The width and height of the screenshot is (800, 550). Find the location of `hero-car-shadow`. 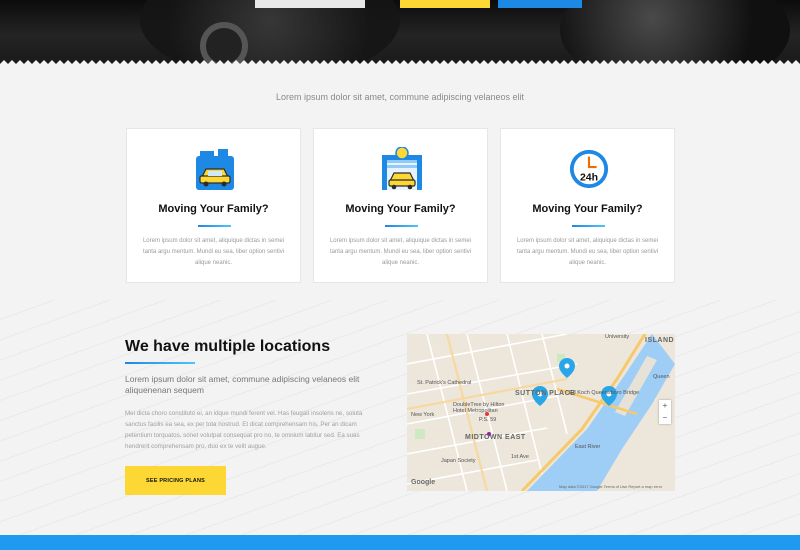

hero-car-shadow is located at coordinates (270, 32).